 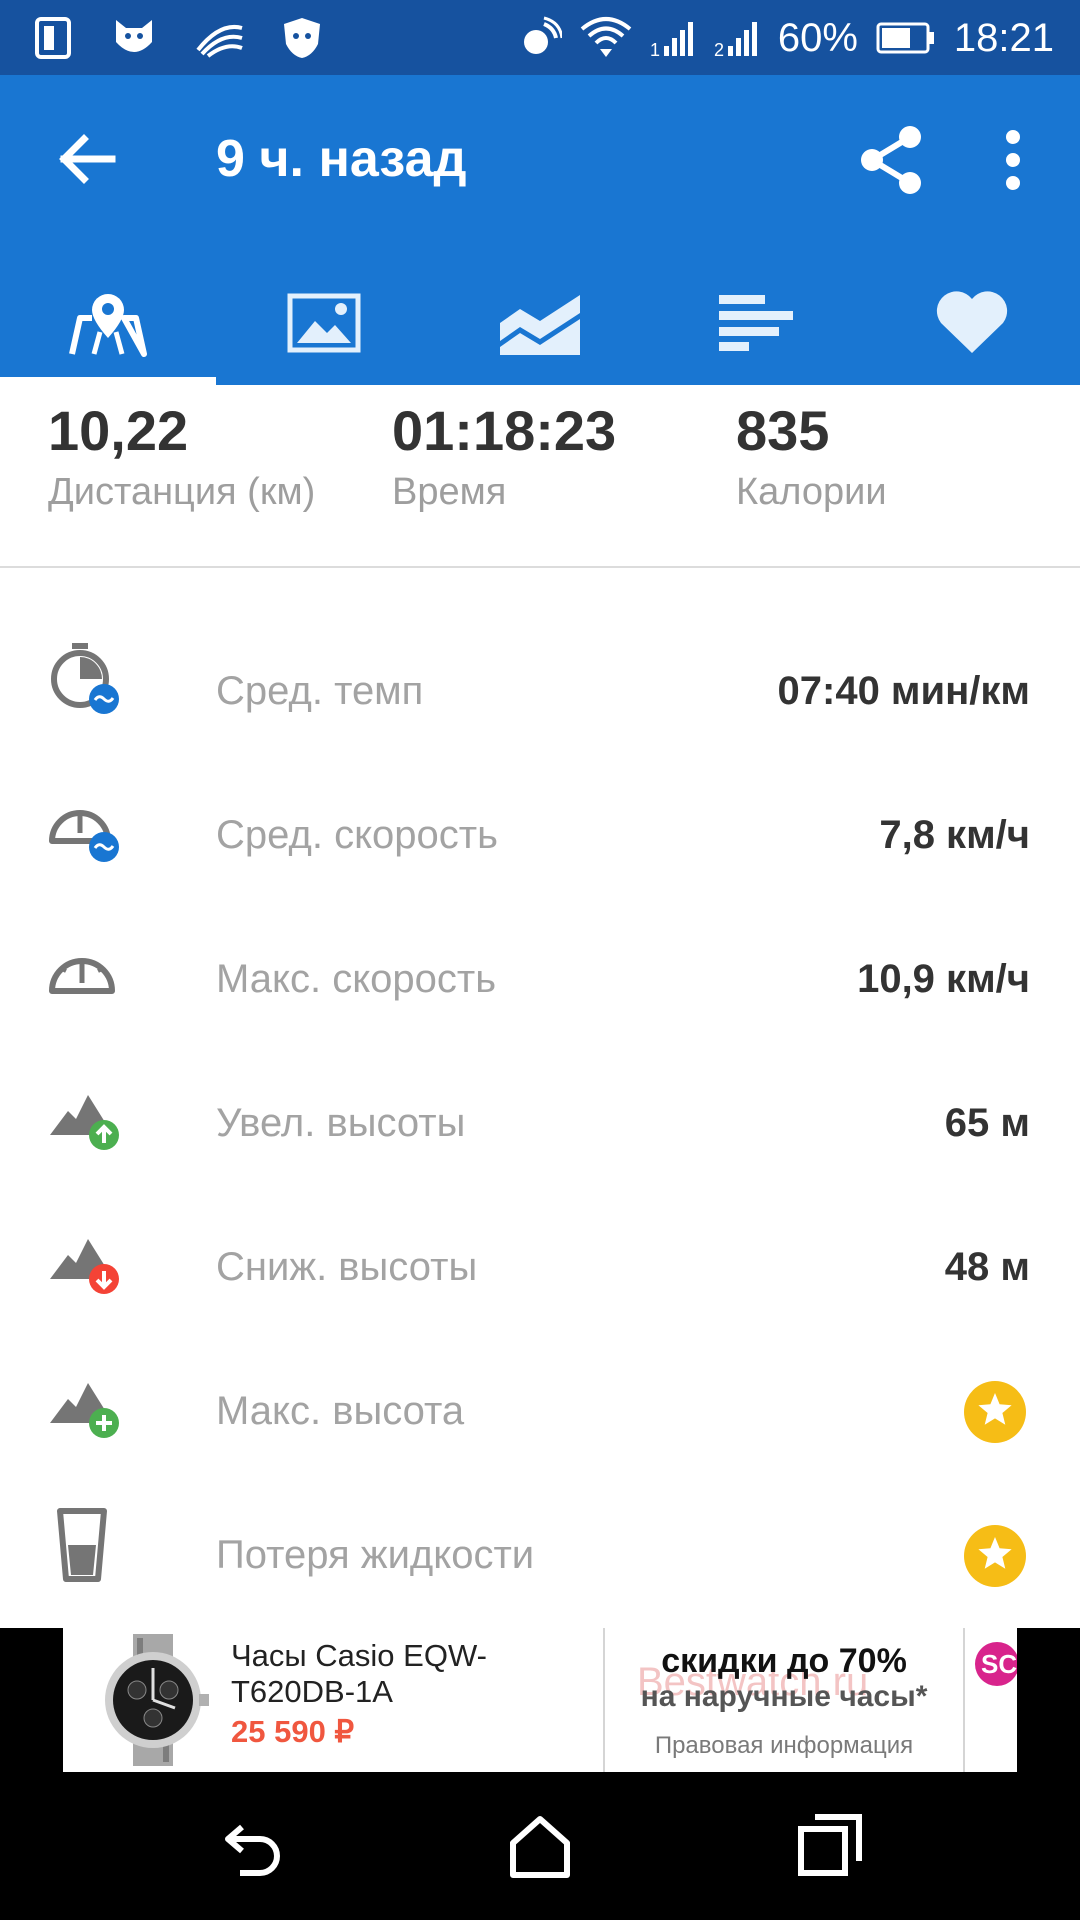 What do you see at coordinates (737, 38) in the screenshot?
I see `signal-sim2-icon: 2` at bounding box center [737, 38].